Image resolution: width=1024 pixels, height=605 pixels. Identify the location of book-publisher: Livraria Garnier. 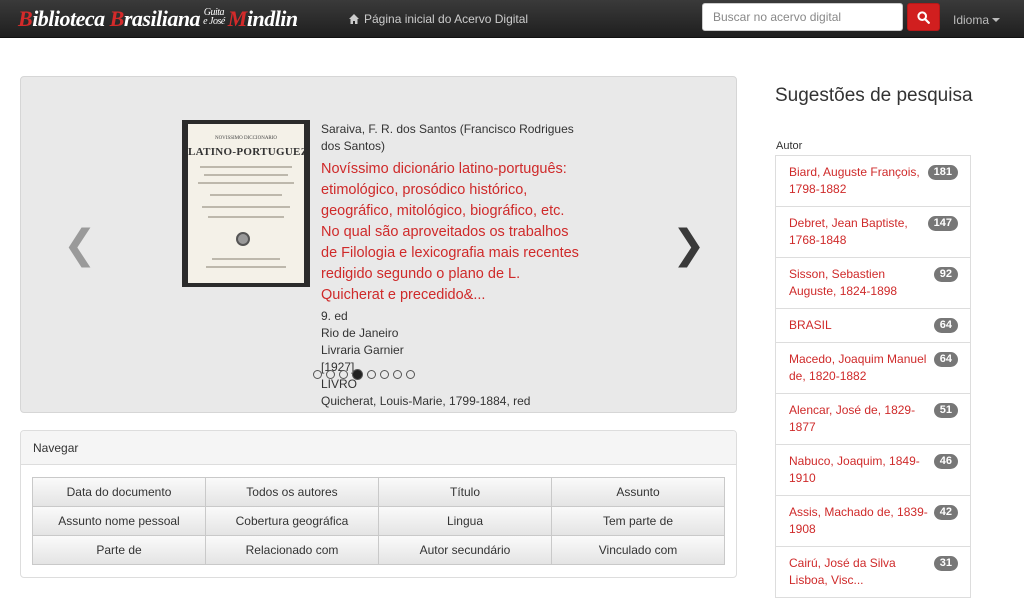
(362, 350).